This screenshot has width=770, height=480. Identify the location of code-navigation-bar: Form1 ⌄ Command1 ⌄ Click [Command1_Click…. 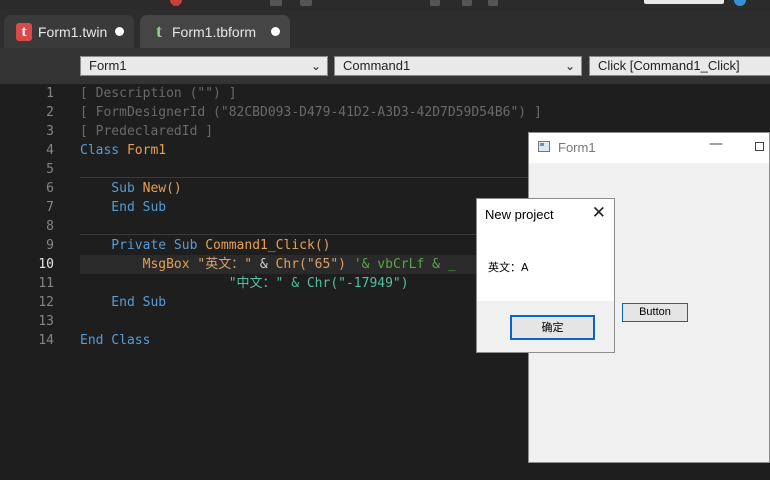
(385, 66).